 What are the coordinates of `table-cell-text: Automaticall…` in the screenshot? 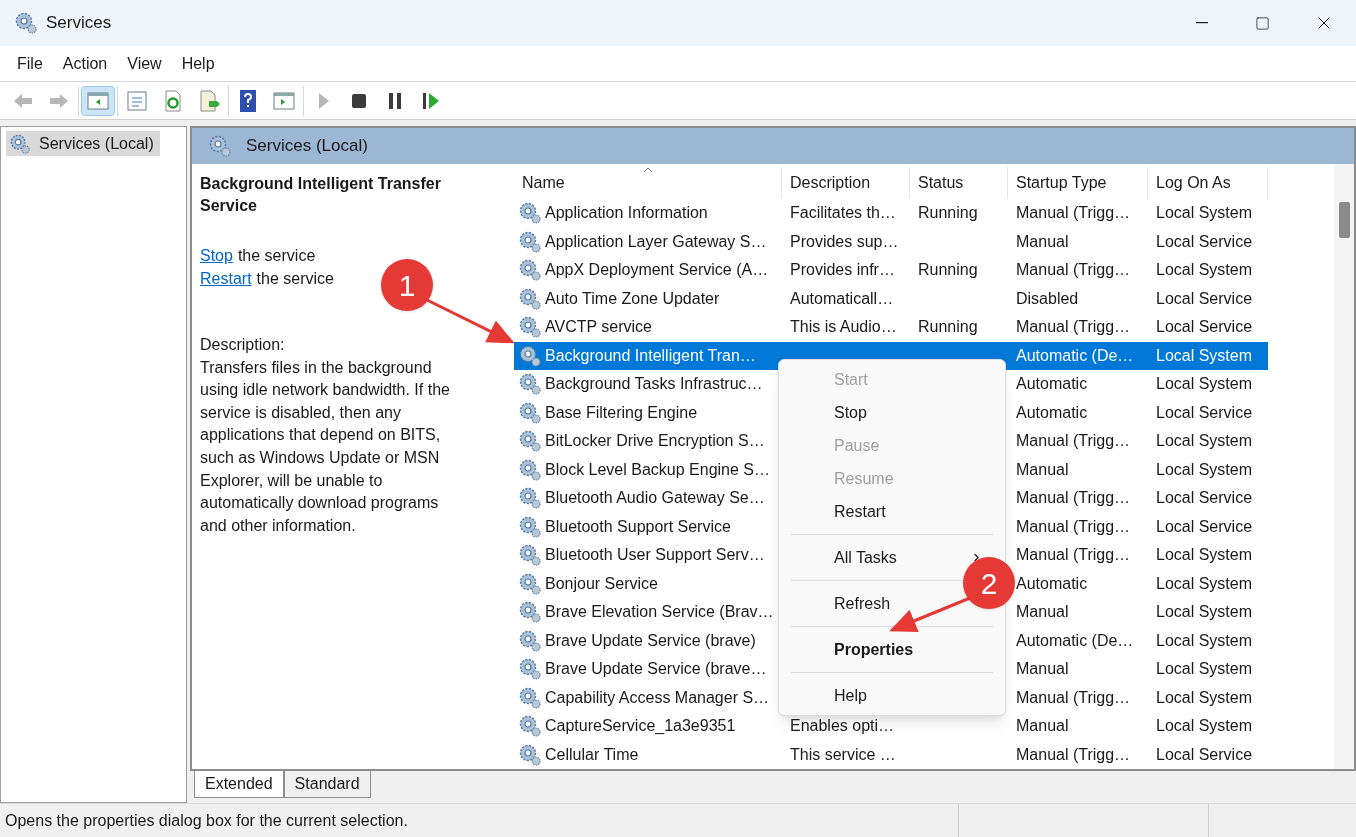 It's located at (842, 298).